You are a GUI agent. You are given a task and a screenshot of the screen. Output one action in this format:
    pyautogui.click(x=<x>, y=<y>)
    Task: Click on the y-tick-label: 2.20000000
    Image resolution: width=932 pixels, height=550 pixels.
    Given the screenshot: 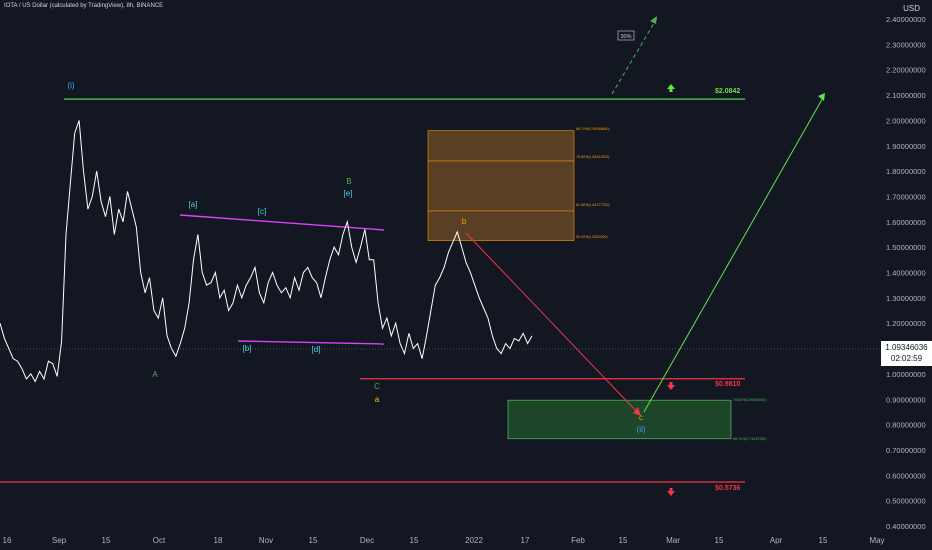 What is the action you would take?
    pyautogui.click(x=906, y=70)
    